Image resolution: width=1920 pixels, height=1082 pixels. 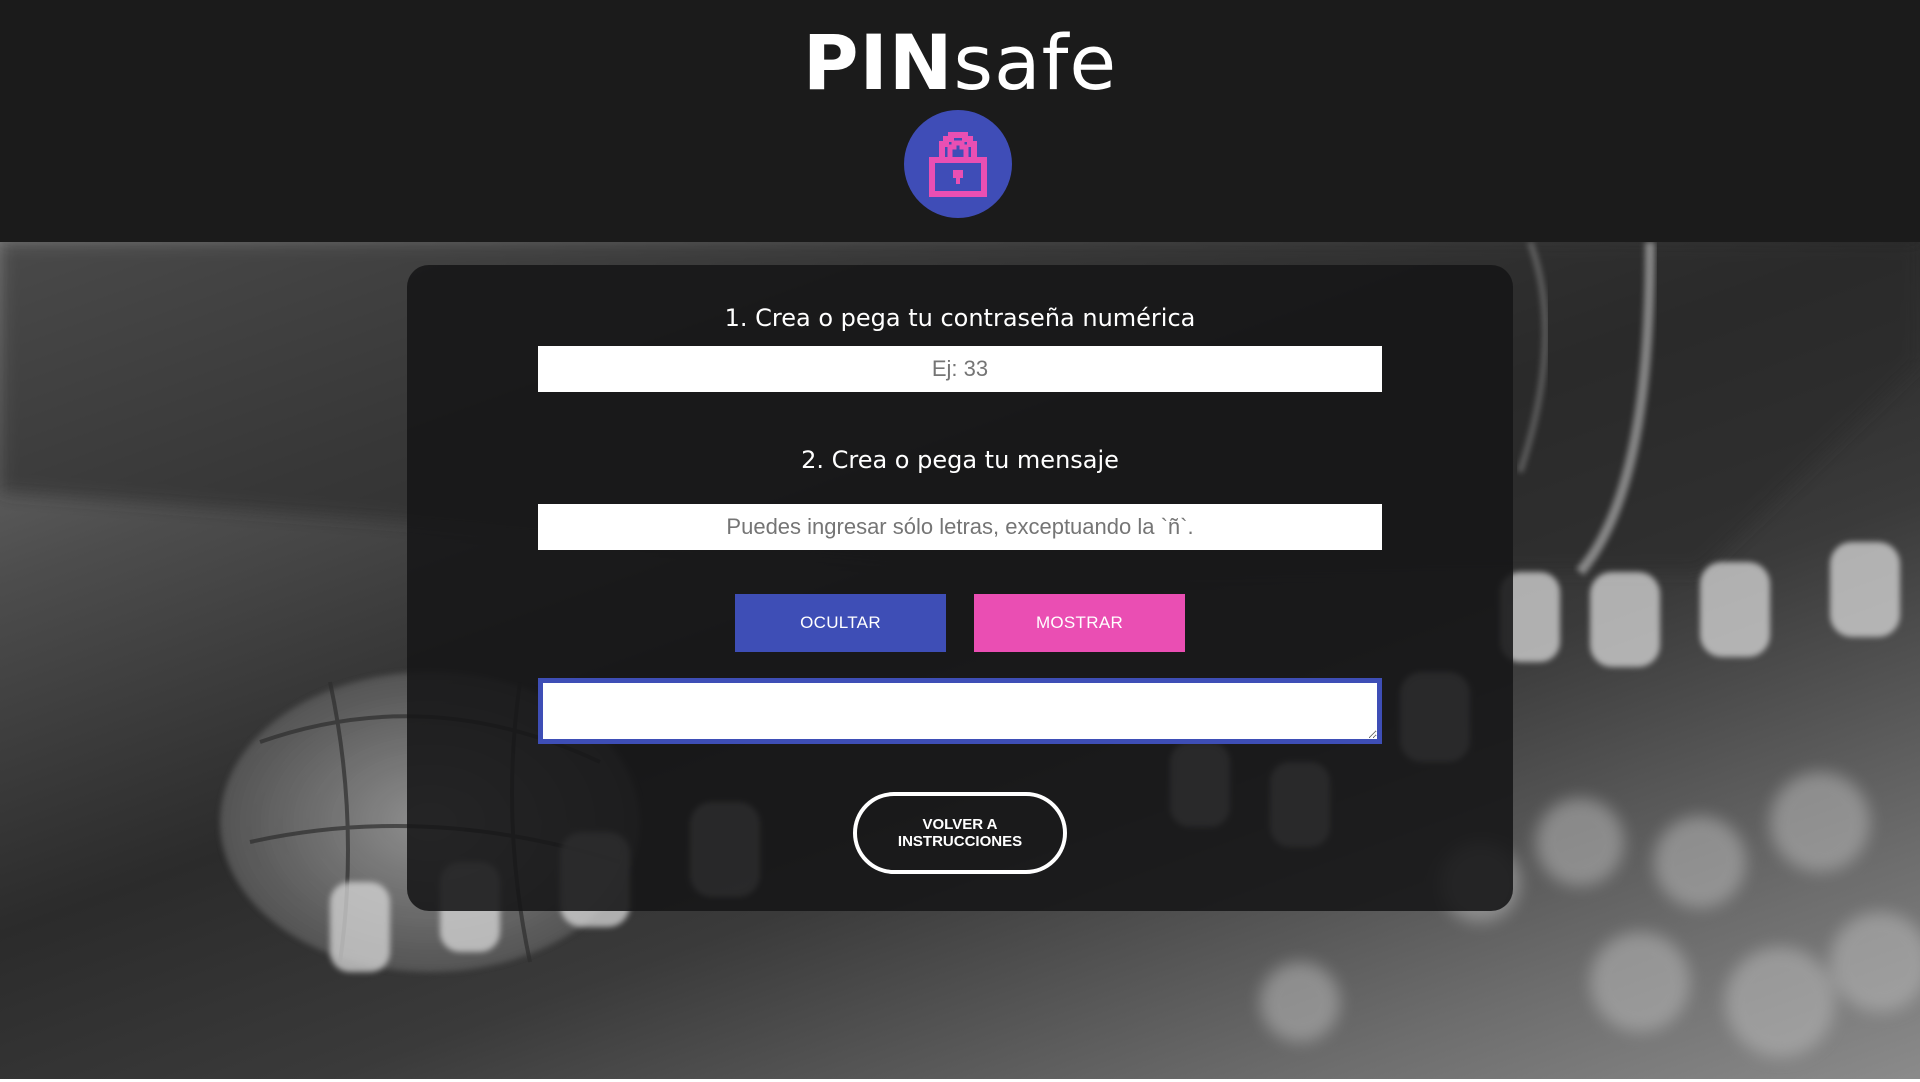 What do you see at coordinates (960, 527) in the screenshot?
I see `message-input` at bounding box center [960, 527].